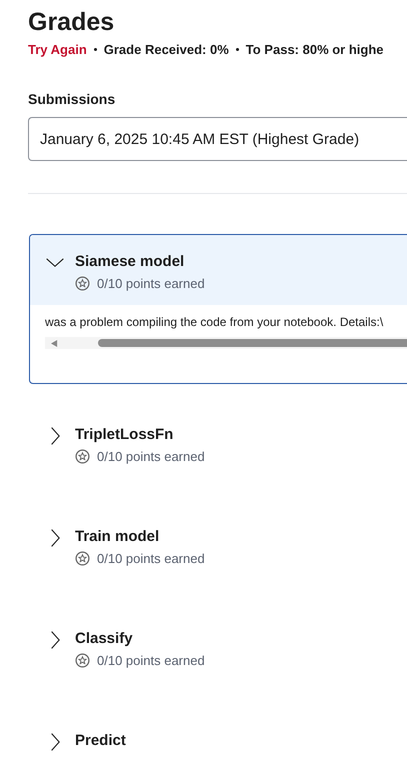  I want to click on item-title: Classify, so click(140, 639).